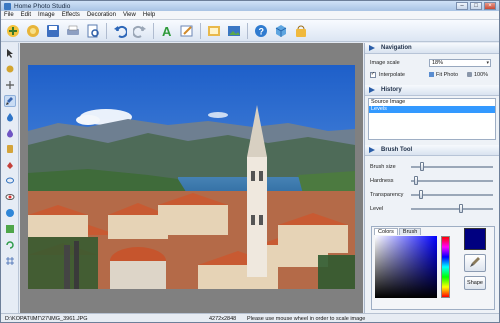 The width and height of the screenshot is (500, 323). I want to click on print-icon, so click(73, 31).